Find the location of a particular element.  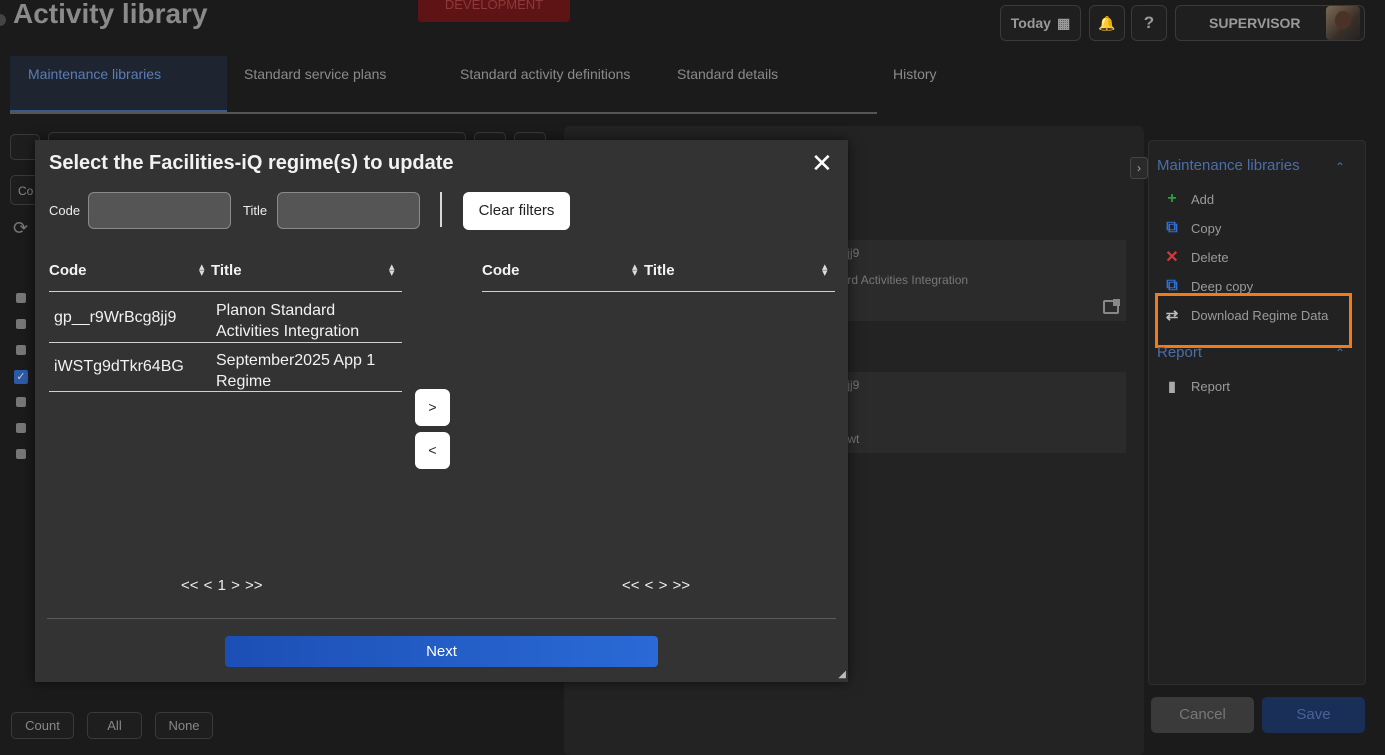

delete-label: Delete is located at coordinates (1210, 257).